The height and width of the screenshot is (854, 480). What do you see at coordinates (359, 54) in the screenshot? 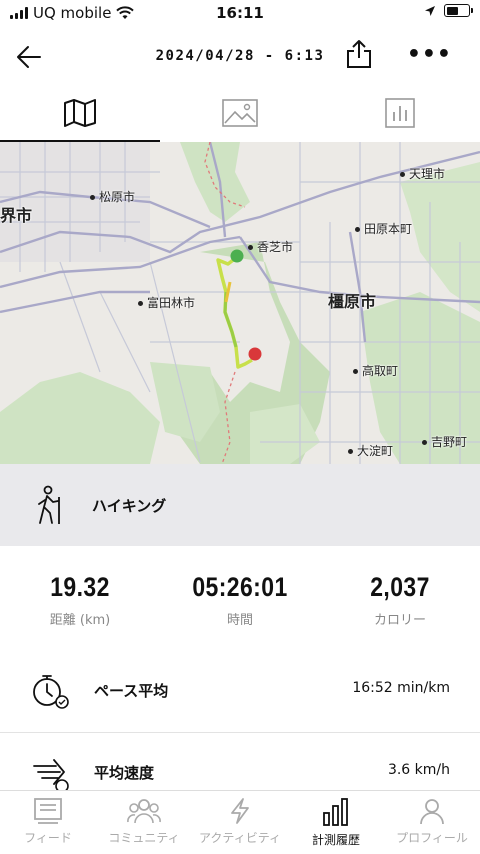
I see `share-icon` at bounding box center [359, 54].